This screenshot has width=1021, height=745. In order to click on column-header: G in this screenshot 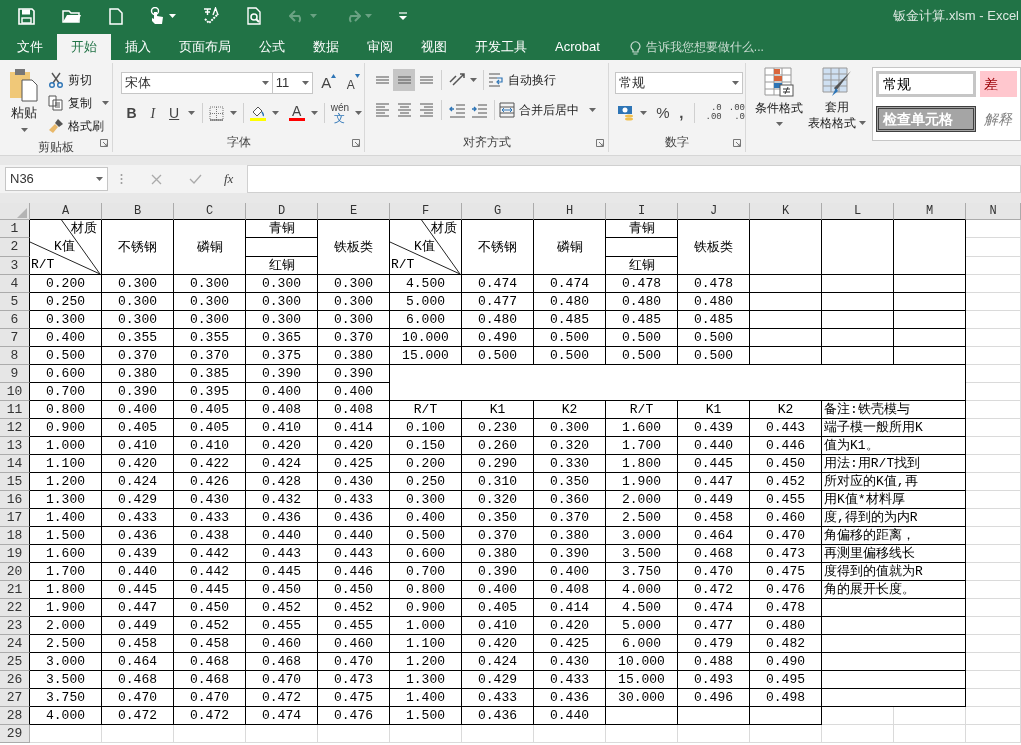, I will do `click(498, 211)`.